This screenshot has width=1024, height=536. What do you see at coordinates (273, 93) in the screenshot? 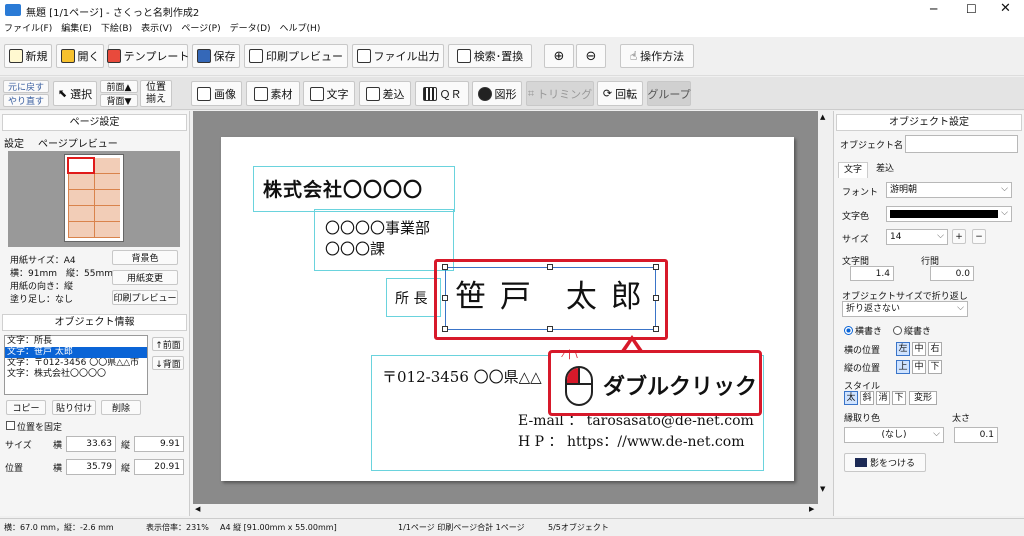
I see `material-button: 素材` at bounding box center [273, 93].